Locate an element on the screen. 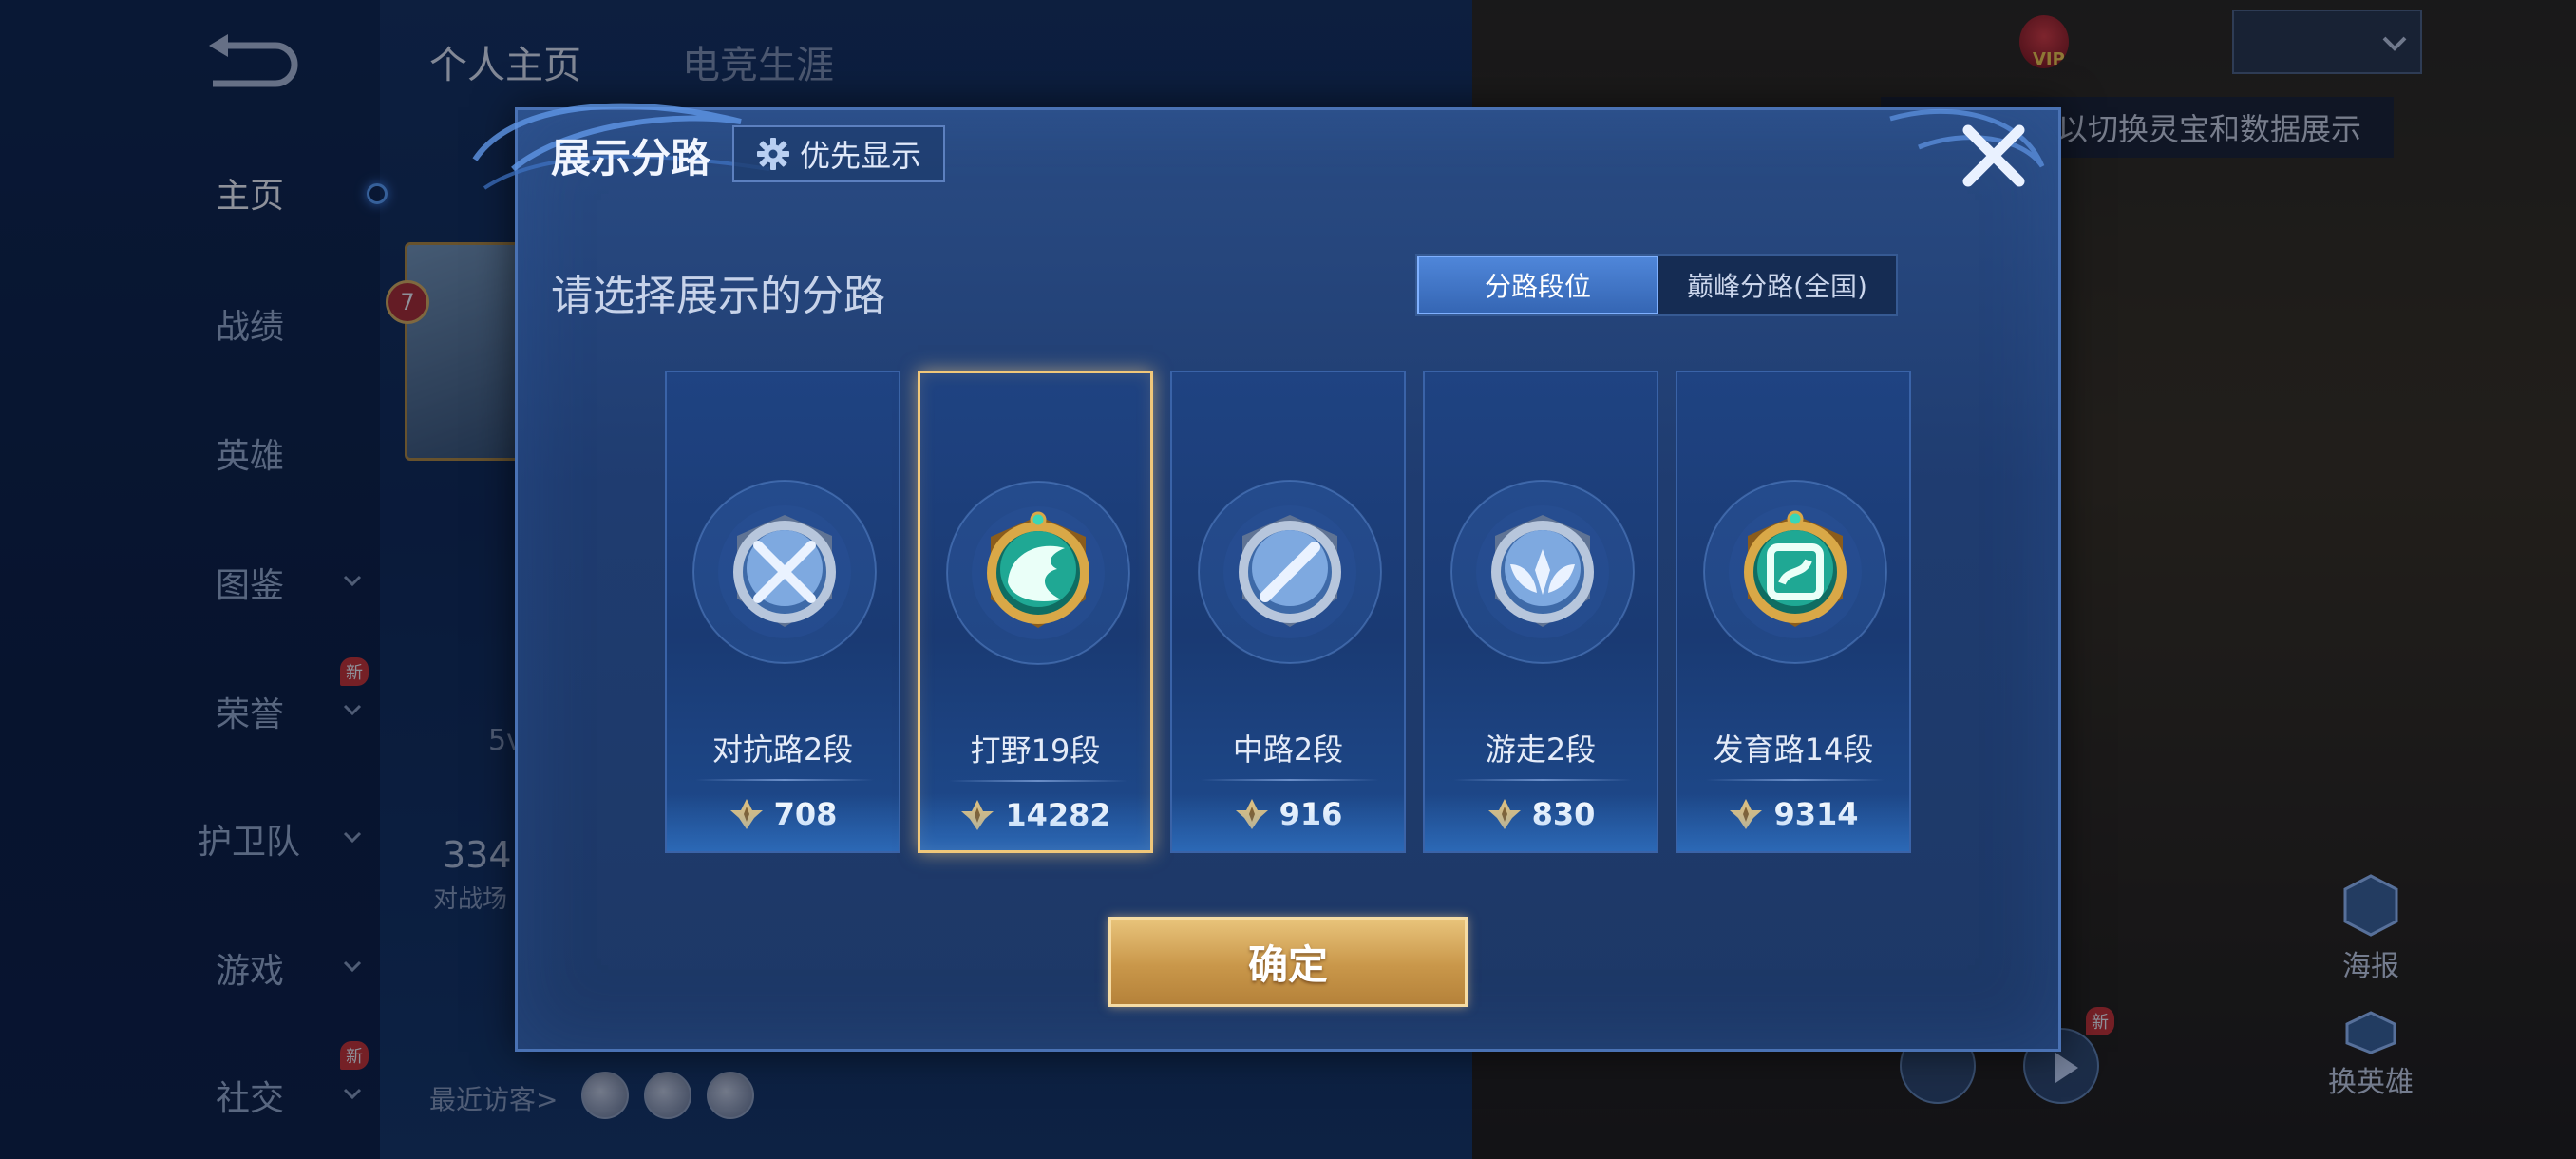  lane-score-value: 708 is located at coordinates (805, 814).